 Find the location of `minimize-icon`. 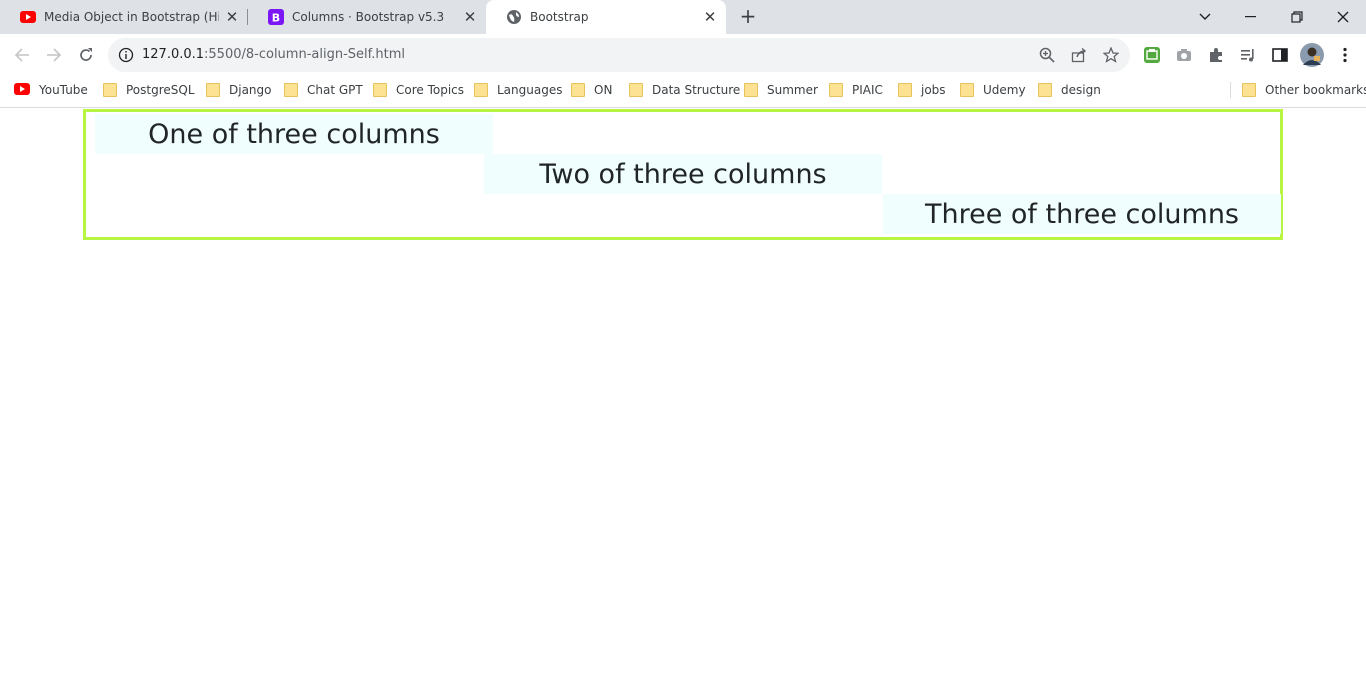

minimize-icon is located at coordinates (1251, 17).